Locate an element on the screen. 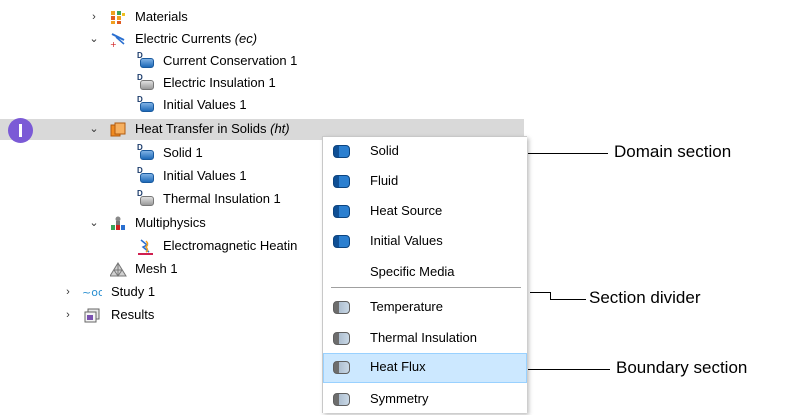 The height and width of the screenshot is (415, 786). menu-item-thermal-insulation: Thermal Insulation is located at coordinates (425, 339).